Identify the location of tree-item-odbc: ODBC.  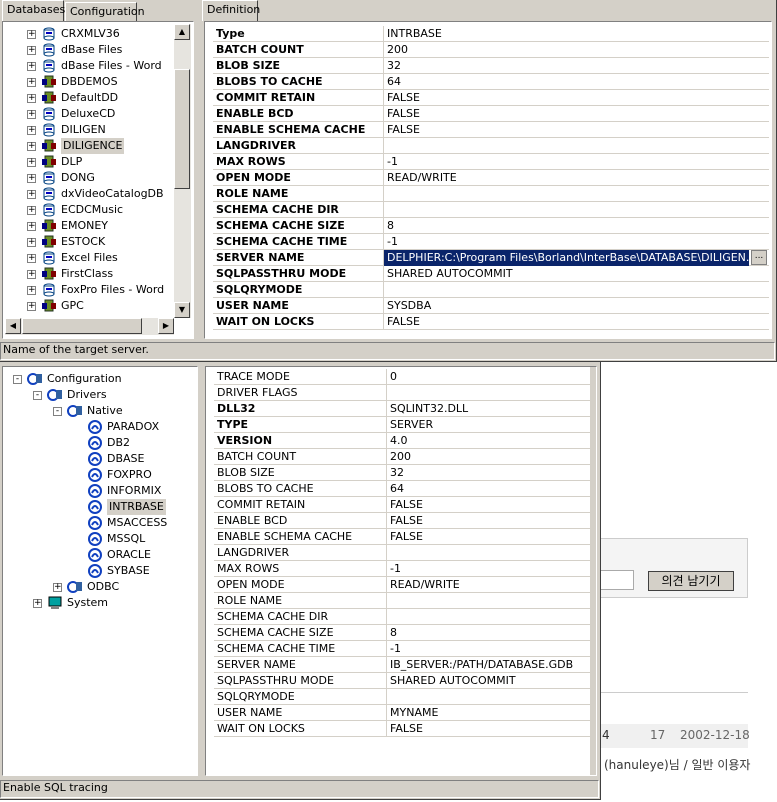
(103, 587).